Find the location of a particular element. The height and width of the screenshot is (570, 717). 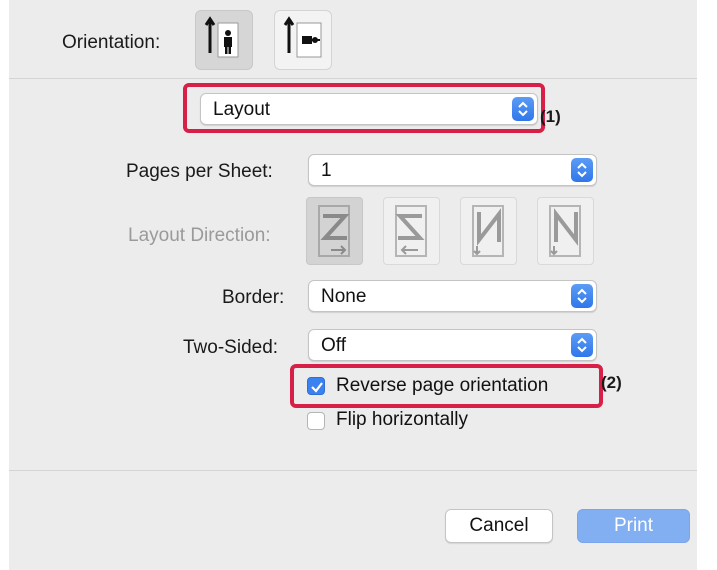

border-popup: None is located at coordinates (452, 296).